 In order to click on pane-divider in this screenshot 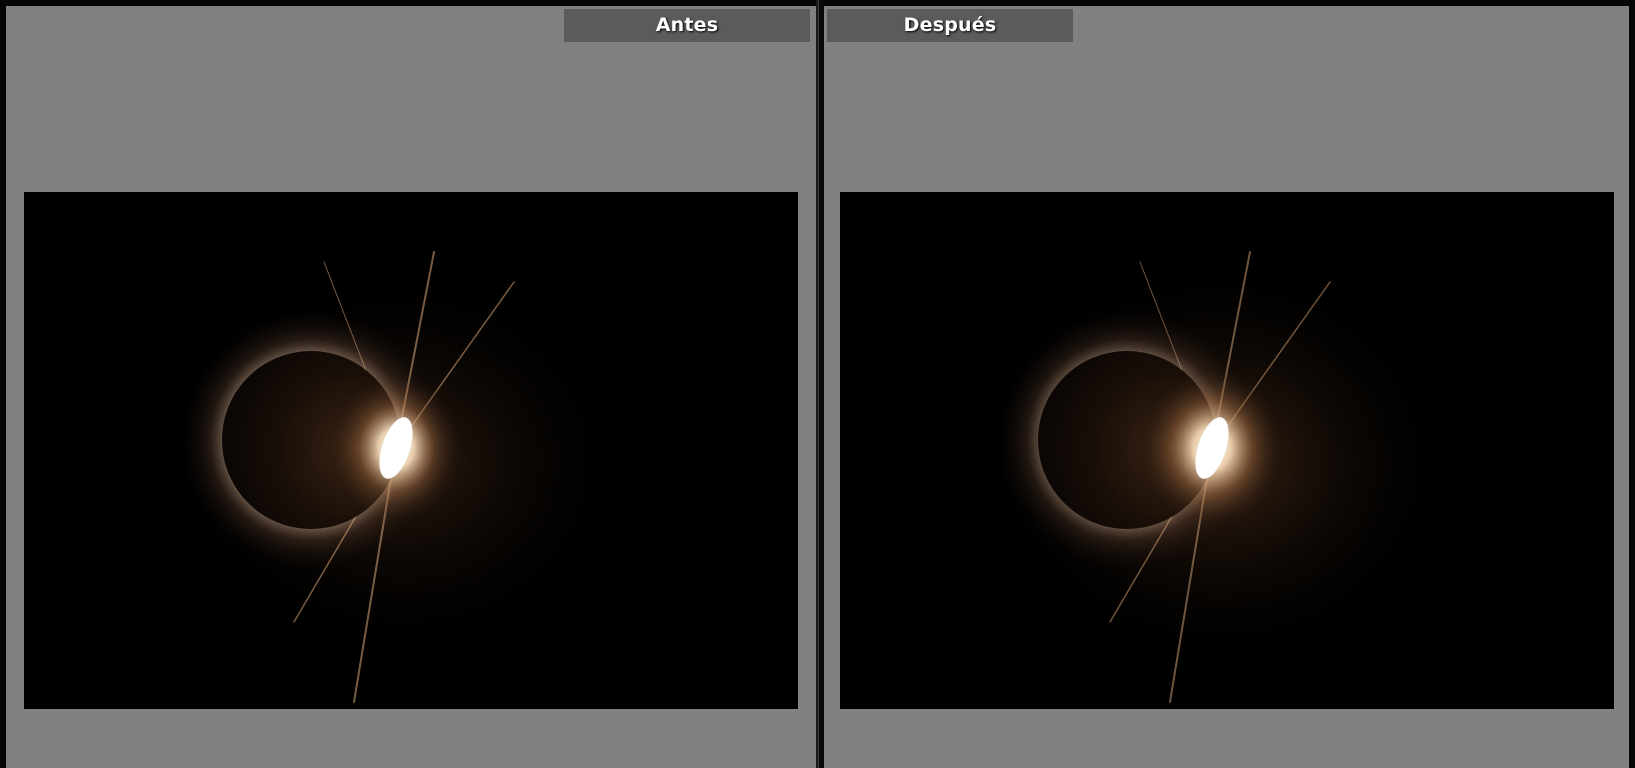, I will do `click(820, 384)`.